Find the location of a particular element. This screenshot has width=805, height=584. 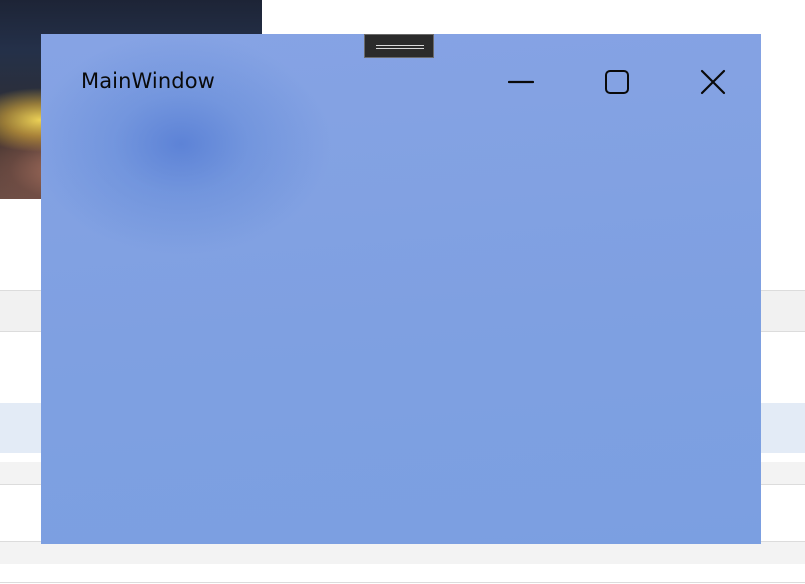

maximize-icon is located at coordinates (617, 82).